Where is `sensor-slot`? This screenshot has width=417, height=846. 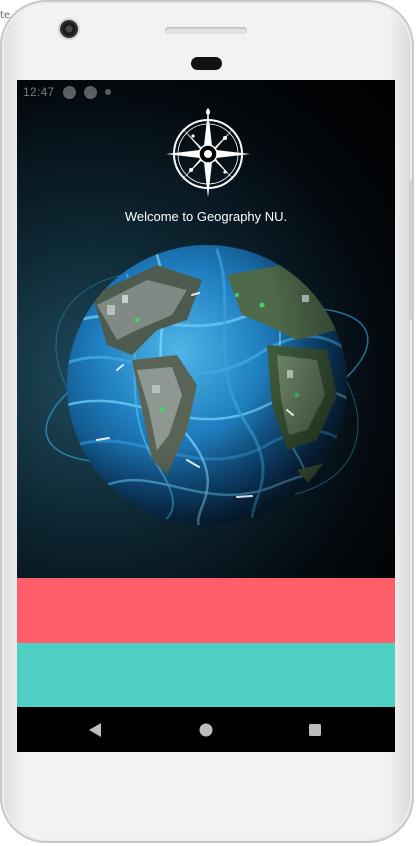
sensor-slot is located at coordinates (206, 63).